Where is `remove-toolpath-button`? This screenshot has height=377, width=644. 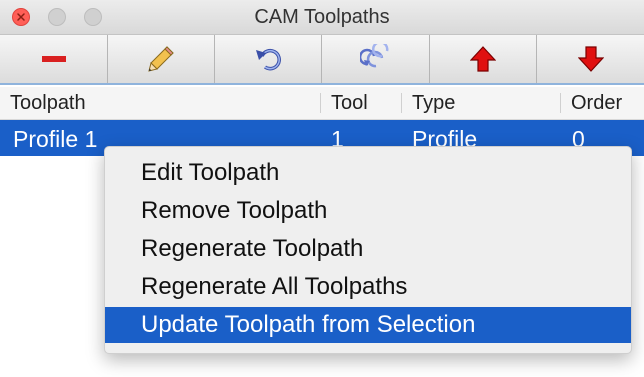
remove-toolpath-button is located at coordinates (54, 59).